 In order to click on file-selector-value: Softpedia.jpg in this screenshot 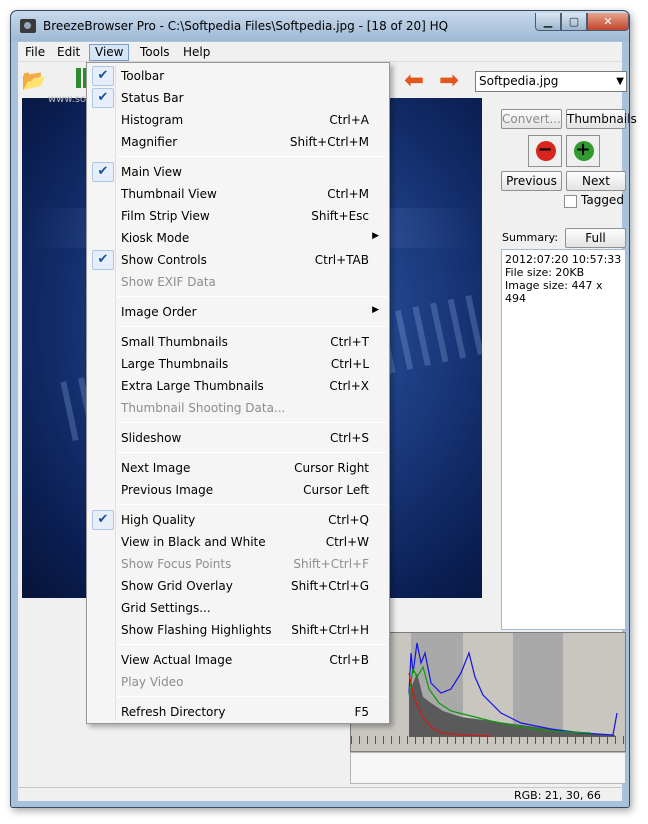, I will do `click(519, 81)`.